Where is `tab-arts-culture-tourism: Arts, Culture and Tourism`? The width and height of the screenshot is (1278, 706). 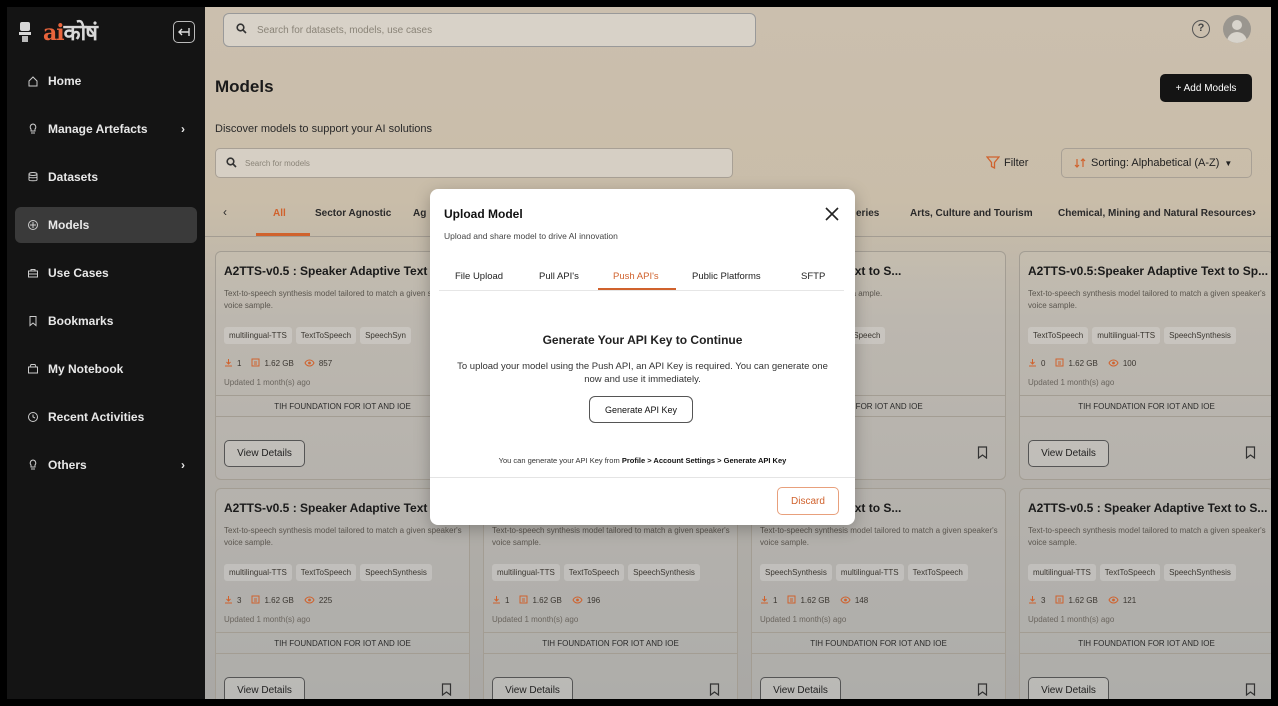
tab-arts-culture-tourism: Arts, Culture and Tourism is located at coordinates (971, 213).